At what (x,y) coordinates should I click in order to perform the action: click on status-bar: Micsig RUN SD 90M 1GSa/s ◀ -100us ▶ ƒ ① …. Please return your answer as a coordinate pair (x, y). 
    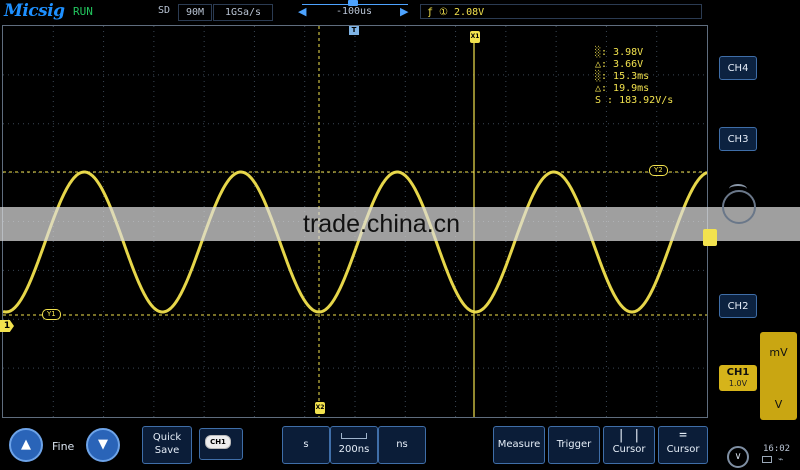
    Looking at the image, I should click on (400, 12).